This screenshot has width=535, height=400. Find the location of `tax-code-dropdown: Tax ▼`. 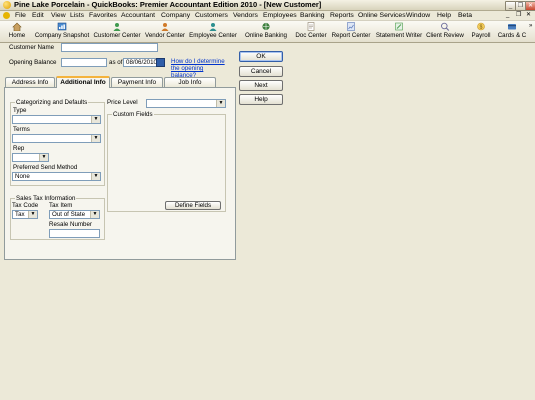

tax-code-dropdown: Tax ▼ is located at coordinates (25, 214).